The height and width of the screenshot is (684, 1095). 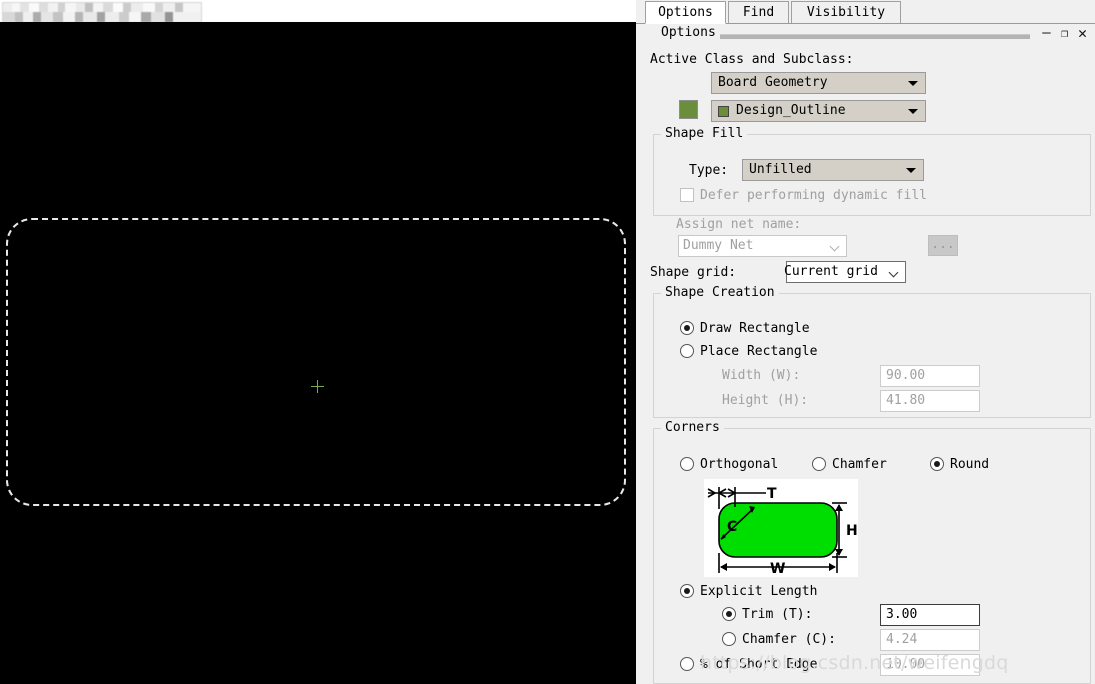 What do you see at coordinates (317, 386) in the screenshot?
I see `origin-crosshair-icon` at bounding box center [317, 386].